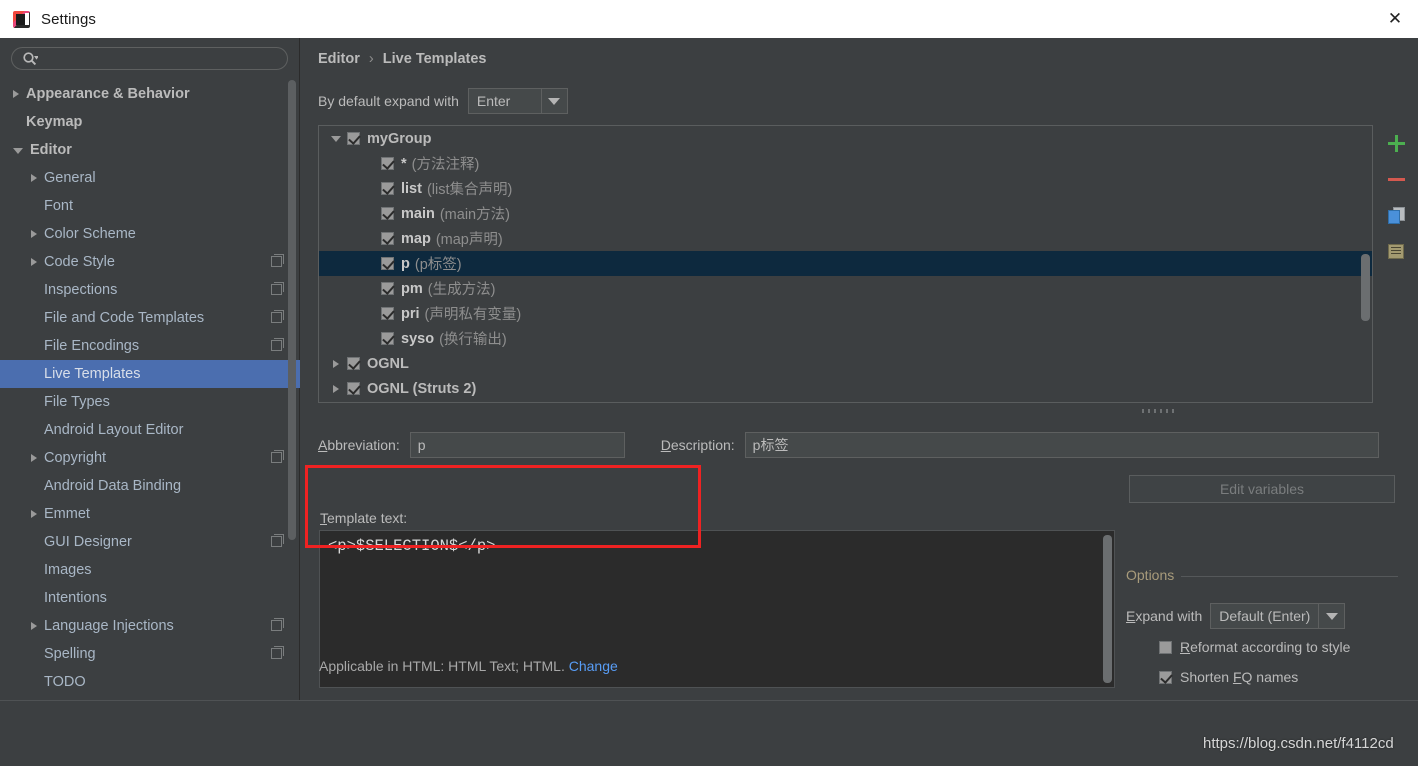 The height and width of the screenshot is (766, 1418). What do you see at coordinates (150, 262) in the screenshot?
I see `sidebar-item-code-style: Code Style` at bounding box center [150, 262].